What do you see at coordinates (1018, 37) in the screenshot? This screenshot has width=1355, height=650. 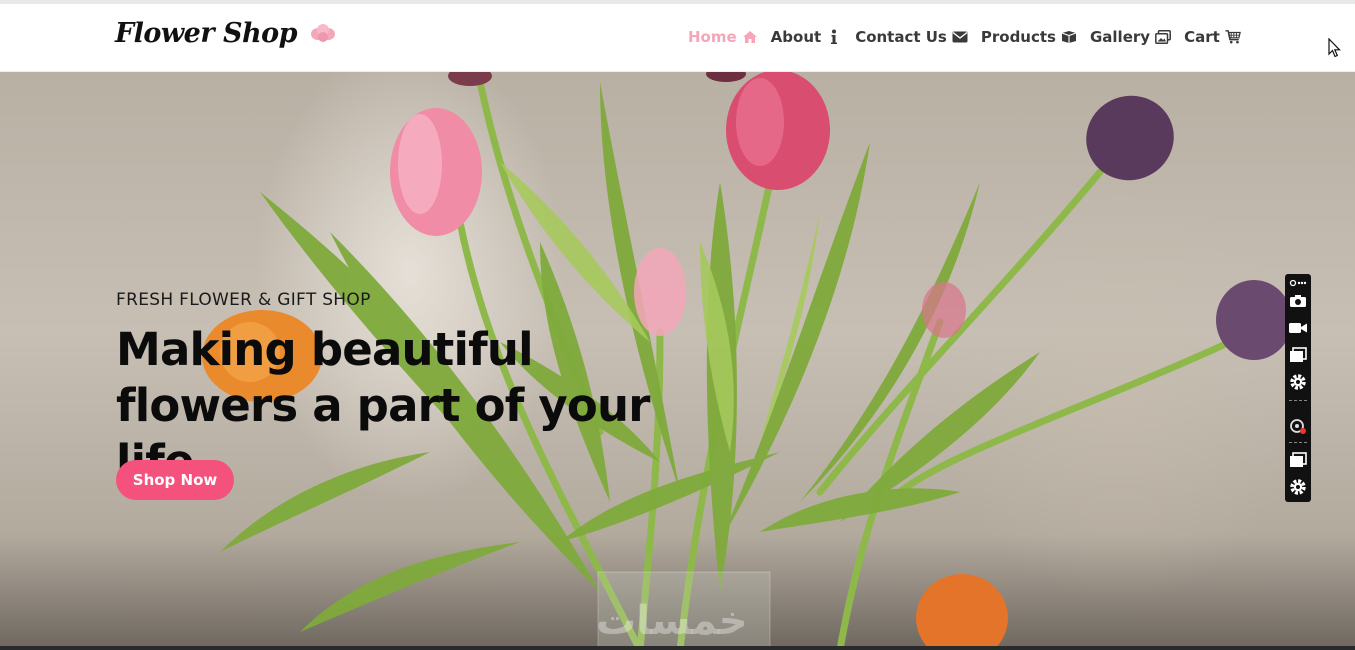 I see `nav-products-label: Products` at bounding box center [1018, 37].